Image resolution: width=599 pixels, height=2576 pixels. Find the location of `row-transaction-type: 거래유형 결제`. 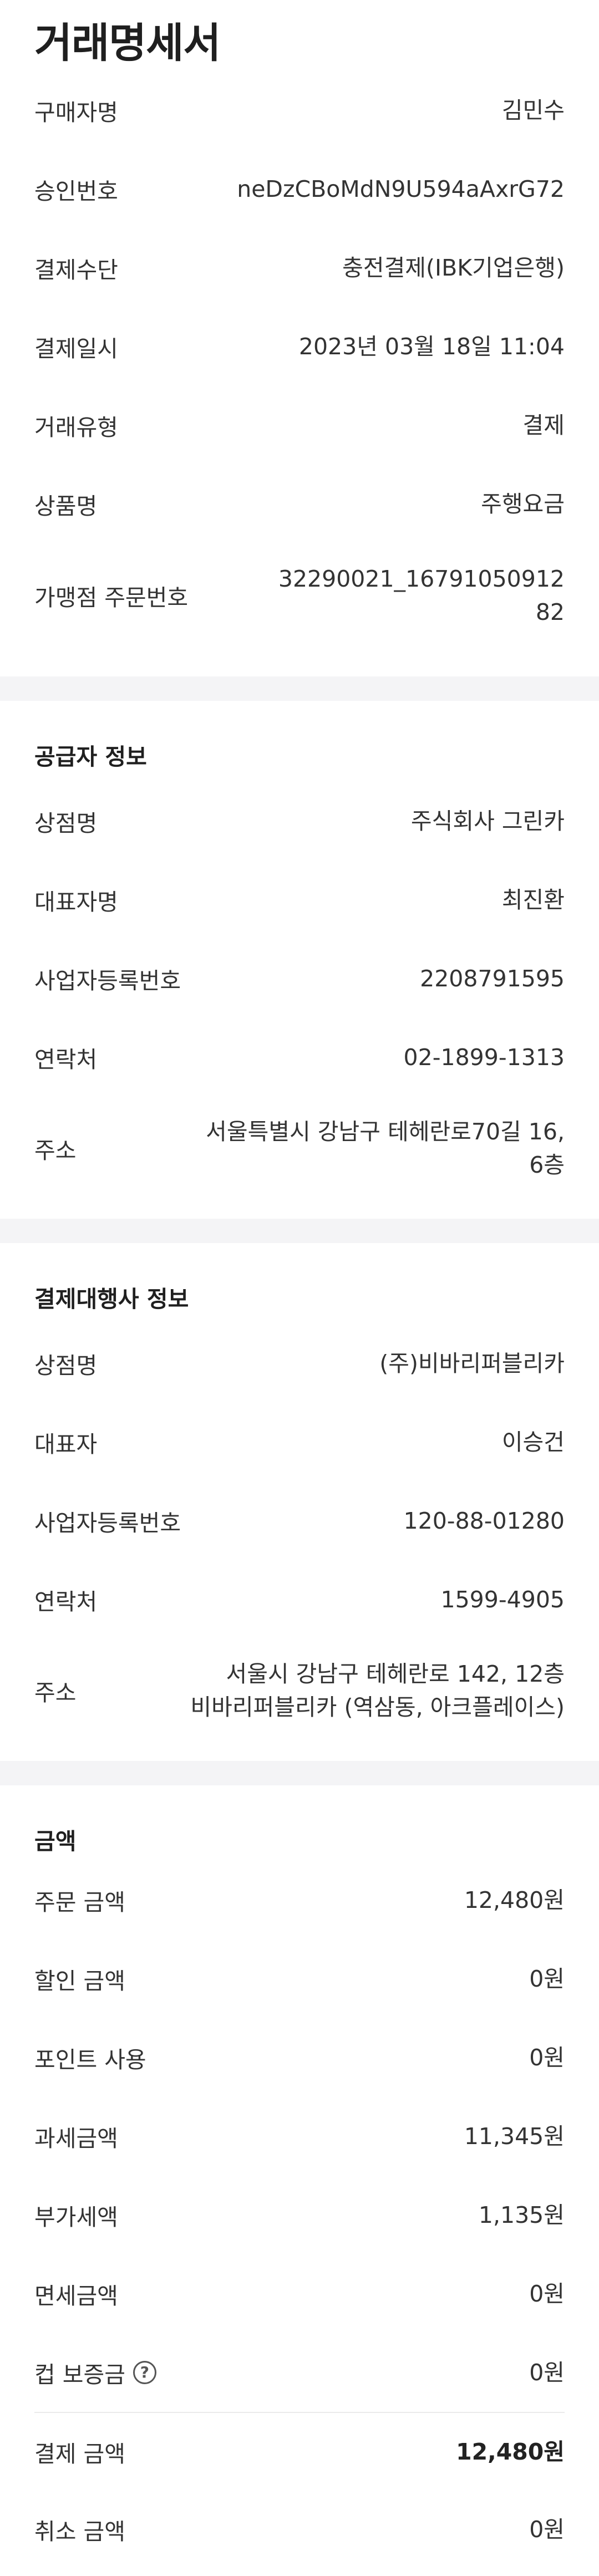

row-transaction-type: 거래유형 결제 is located at coordinates (299, 426).